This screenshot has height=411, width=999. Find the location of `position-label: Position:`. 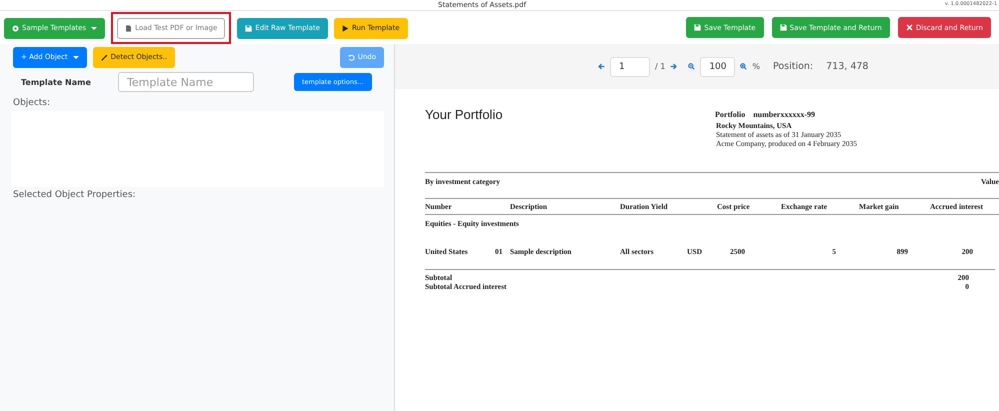

position-label: Position: is located at coordinates (793, 66).